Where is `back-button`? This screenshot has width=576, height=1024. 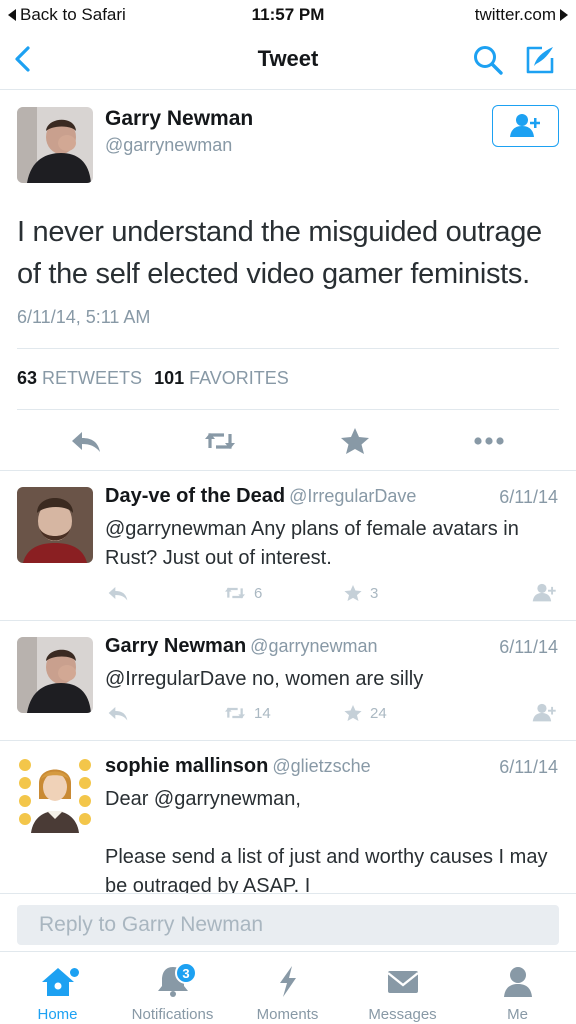 back-button is located at coordinates (25, 59).